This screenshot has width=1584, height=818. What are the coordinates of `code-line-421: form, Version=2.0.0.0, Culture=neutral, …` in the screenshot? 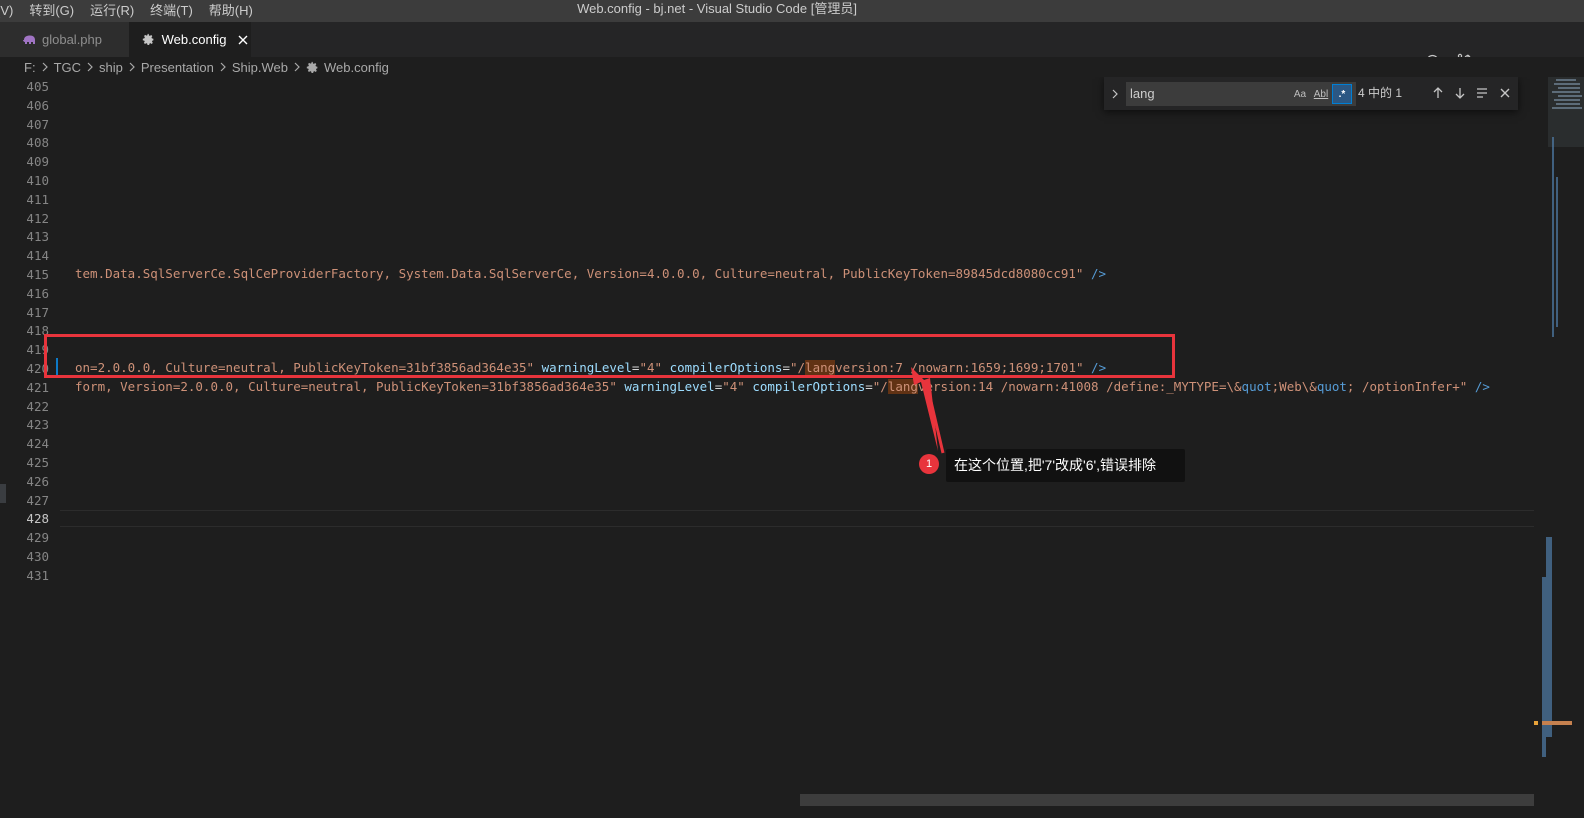 It's located at (782, 386).